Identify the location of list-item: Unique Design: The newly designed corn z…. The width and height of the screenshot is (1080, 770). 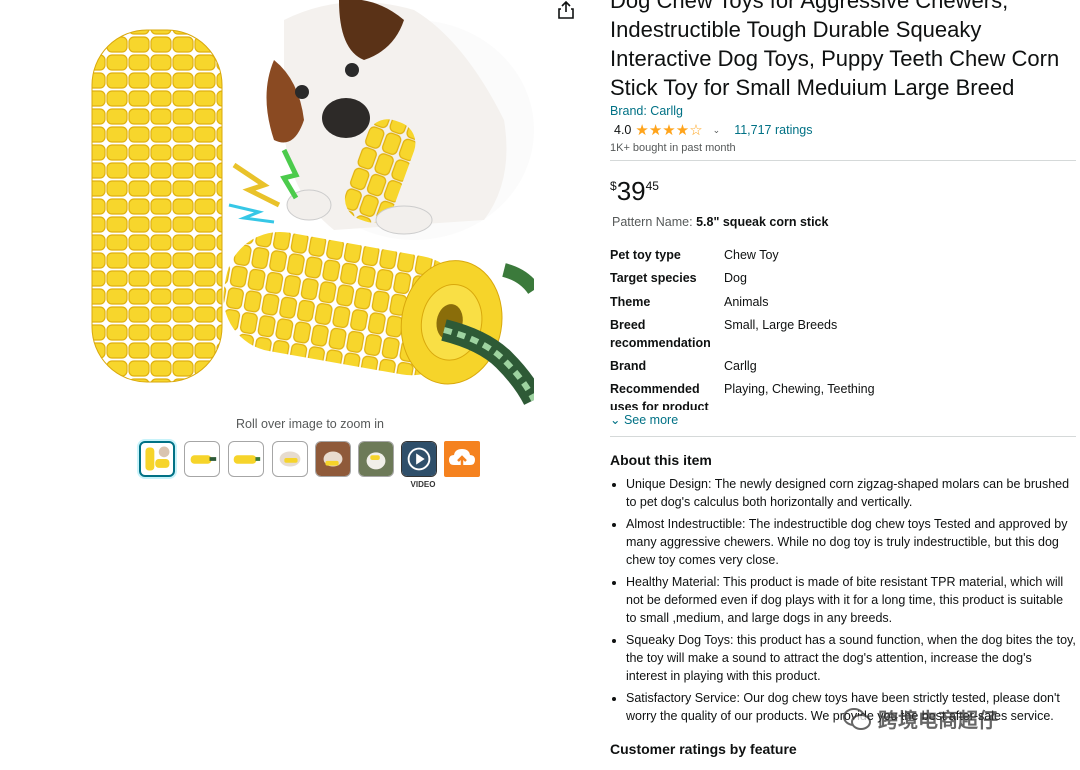
(851, 493).